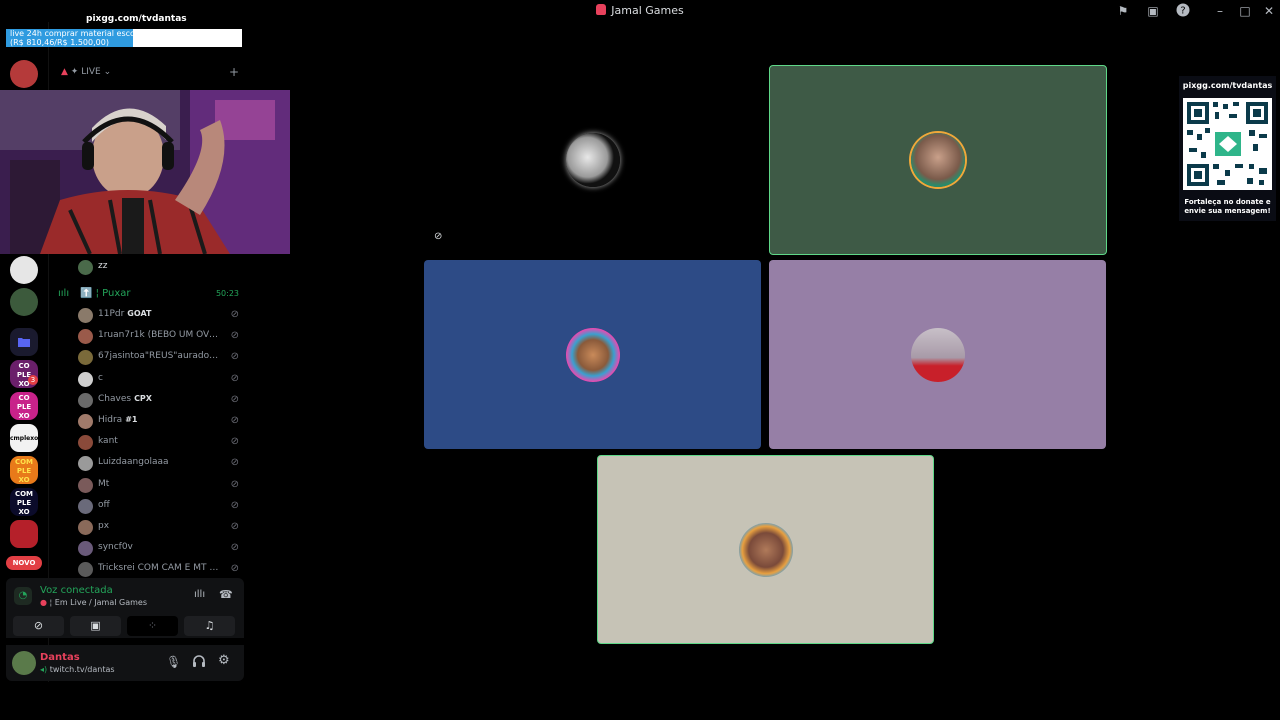 Image resolution: width=1280 pixels, height=720 pixels. Describe the element at coordinates (160, 401) in the screenshot. I see `list-item: Chaves CPX ⊘` at that location.